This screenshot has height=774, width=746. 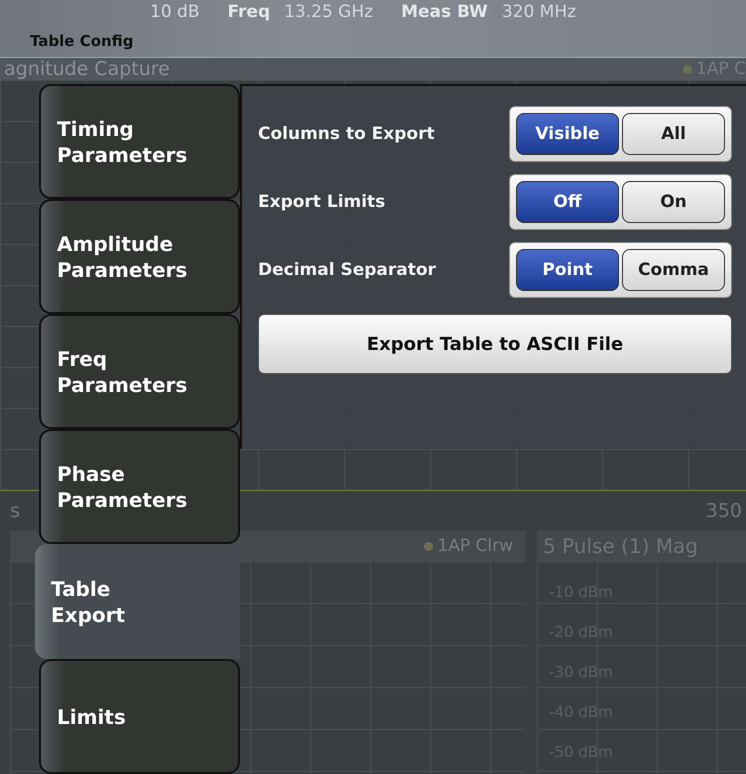 I want to click on header-label: Meas BW, so click(x=444, y=12).